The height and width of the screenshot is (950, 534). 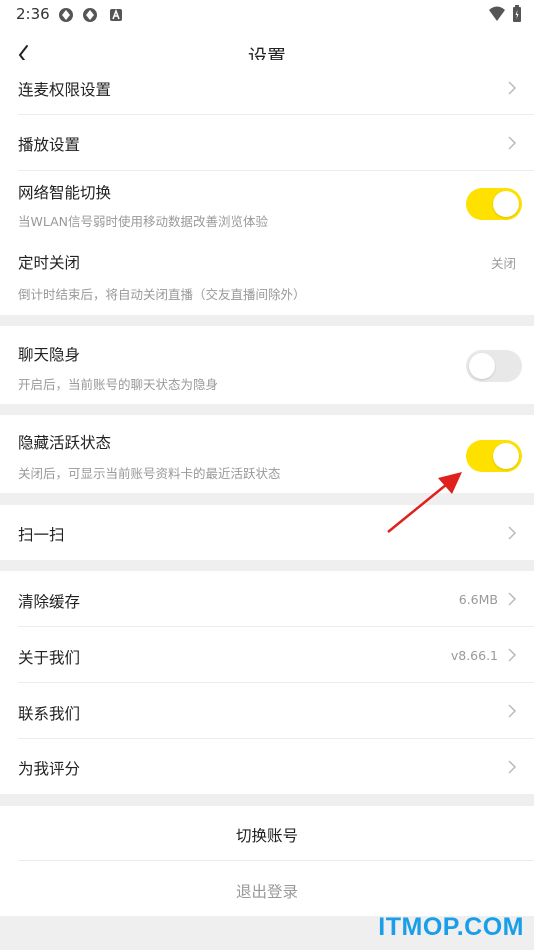 What do you see at coordinates (451, 927) in the screenshot?
I see `watermark: ITMOP.COM` at bounding box center [451, 927].